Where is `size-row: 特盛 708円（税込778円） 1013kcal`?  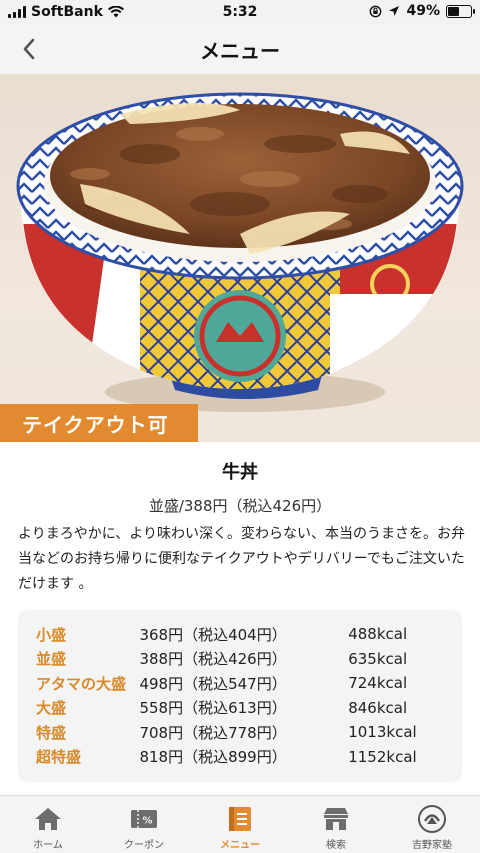
size-row: 特盛 708円（税込778円） 1013kcal is located at coordinates (240, 732).